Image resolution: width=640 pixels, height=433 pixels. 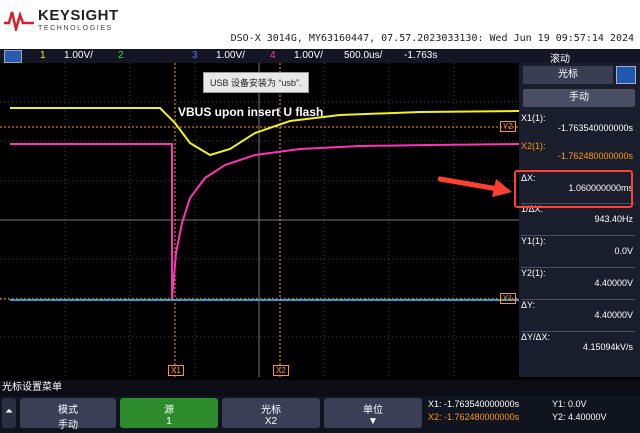 What do you see at coordinates (613, 283) in the screenshot?
I see `y2-value: 4.40000V` at bounding box center [613, 283].